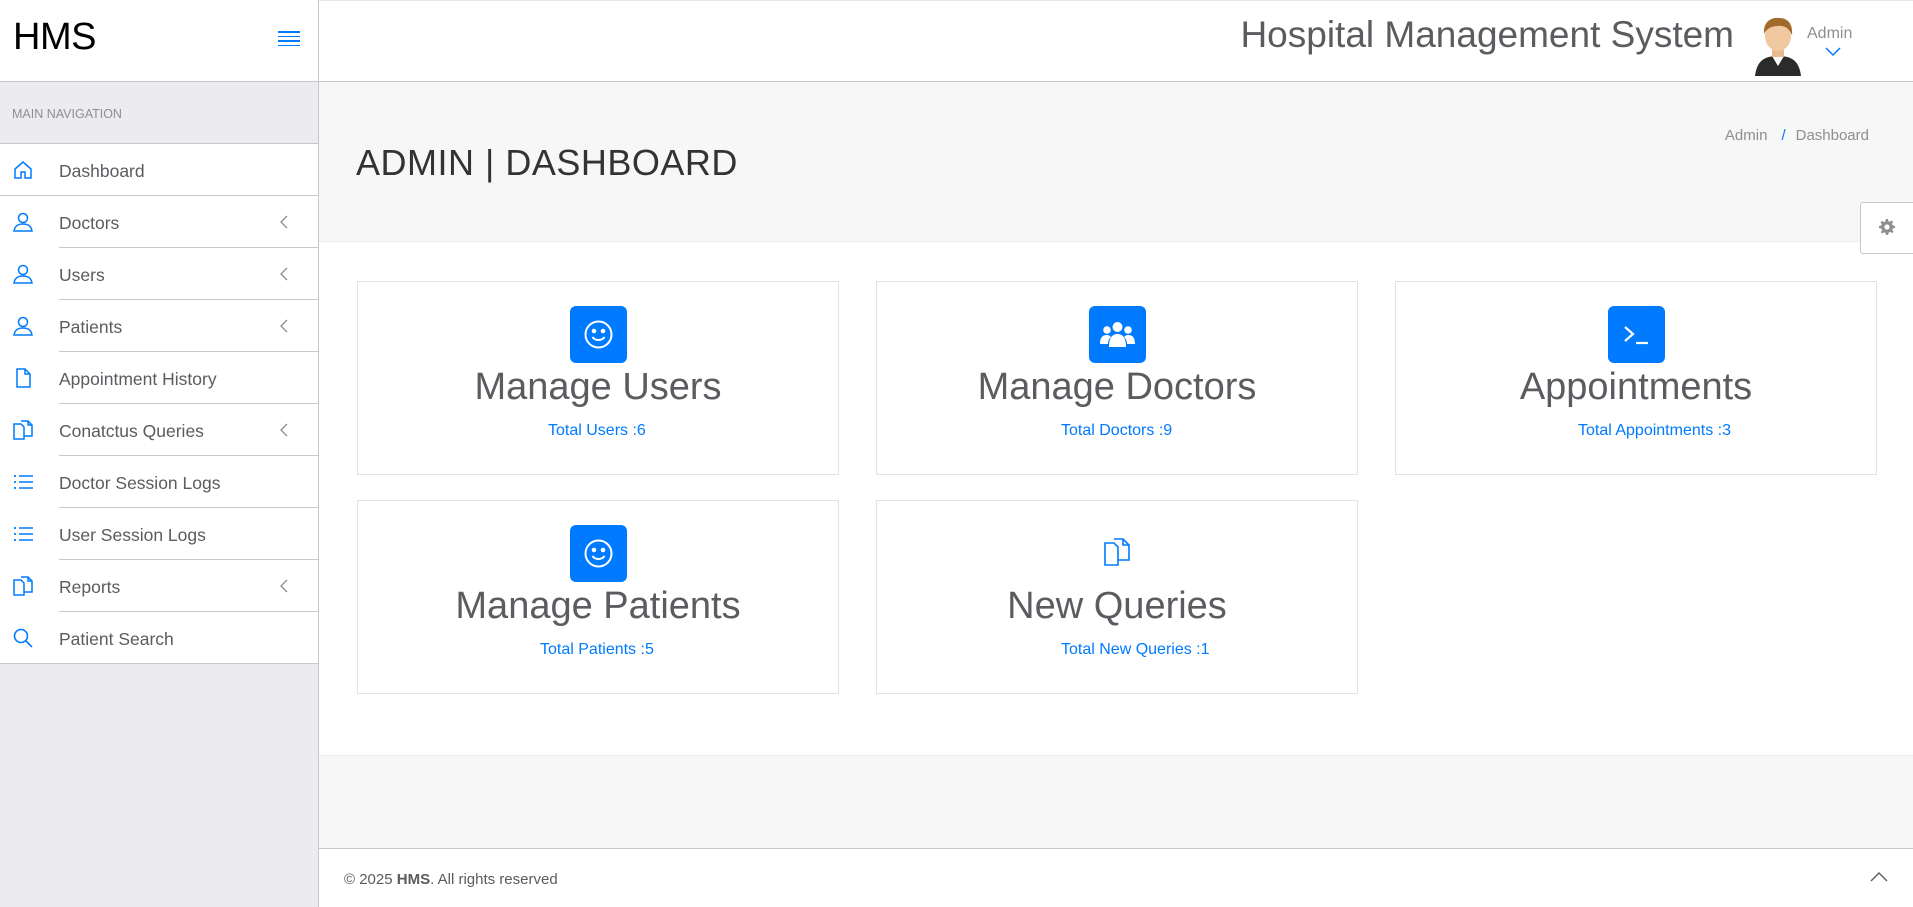  I want to click on sidebar-item-label: Doctors, so click(89, 223).